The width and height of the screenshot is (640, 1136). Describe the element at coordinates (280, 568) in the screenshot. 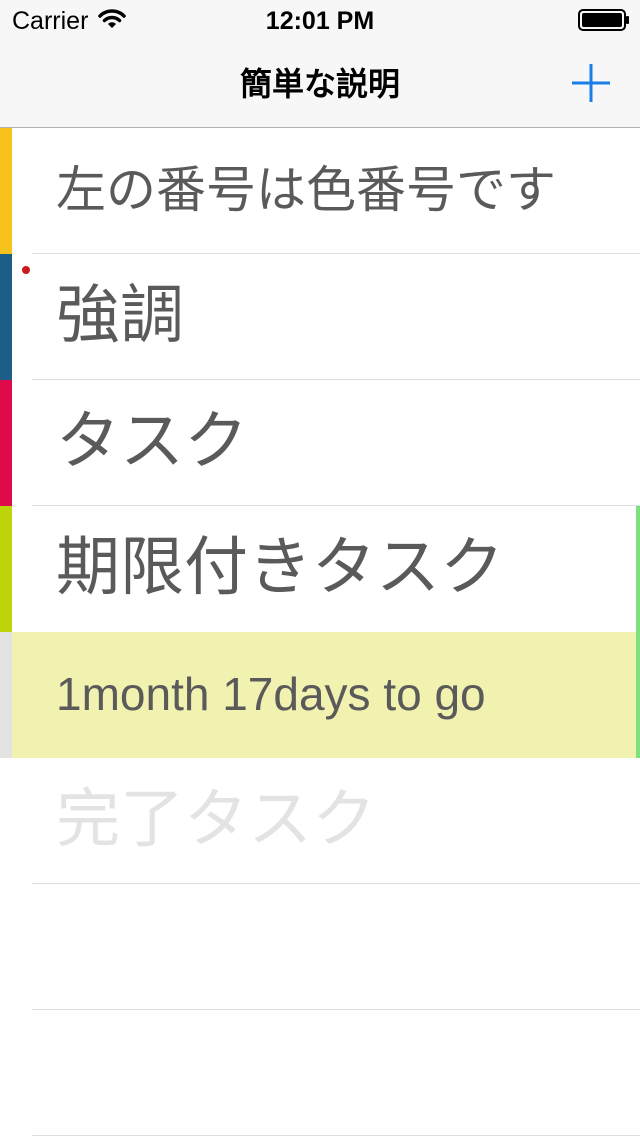

I see `task-title: 期限付きタスク` at that location.